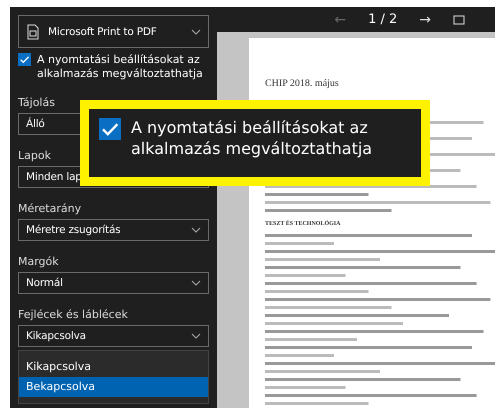 This screenshot has width=495, height=408. What do you see at coordinates (73, 314) in the screenshot?
I see `setting-label: Fejlécek és láblécek` at bounding box center [73, 314].